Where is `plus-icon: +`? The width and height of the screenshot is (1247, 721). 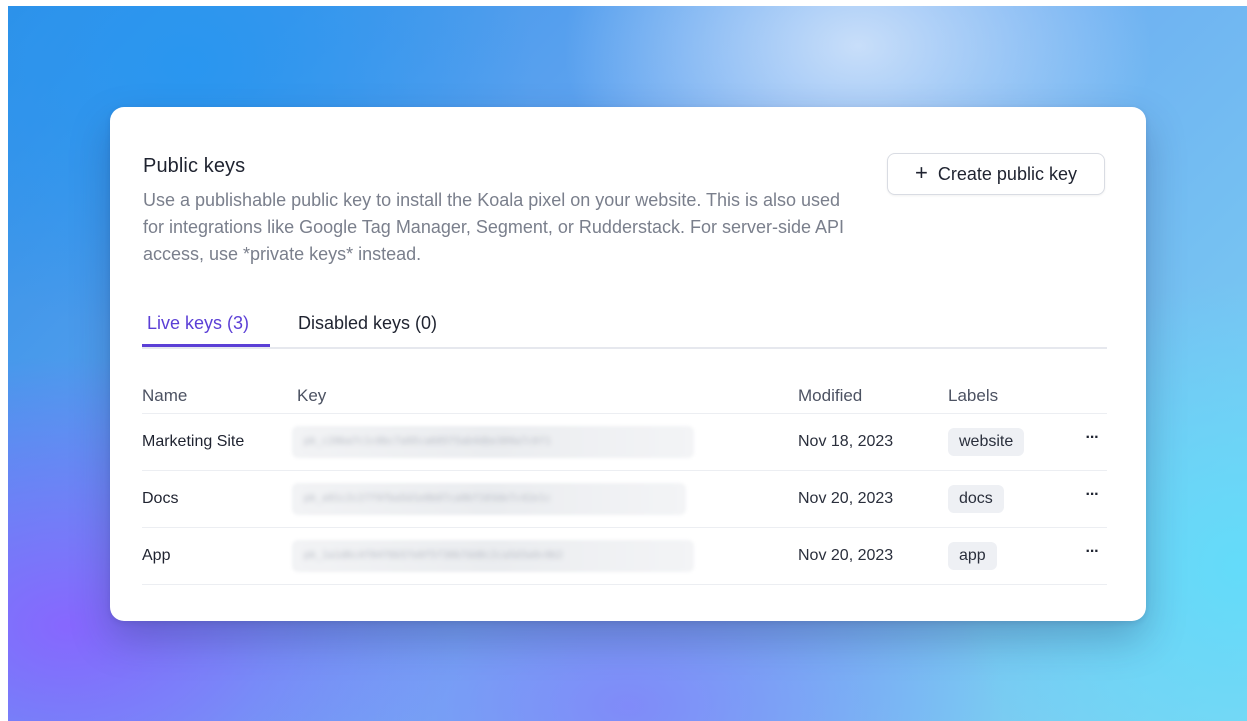
plus-icon: + is located at coordinates (921, 172).